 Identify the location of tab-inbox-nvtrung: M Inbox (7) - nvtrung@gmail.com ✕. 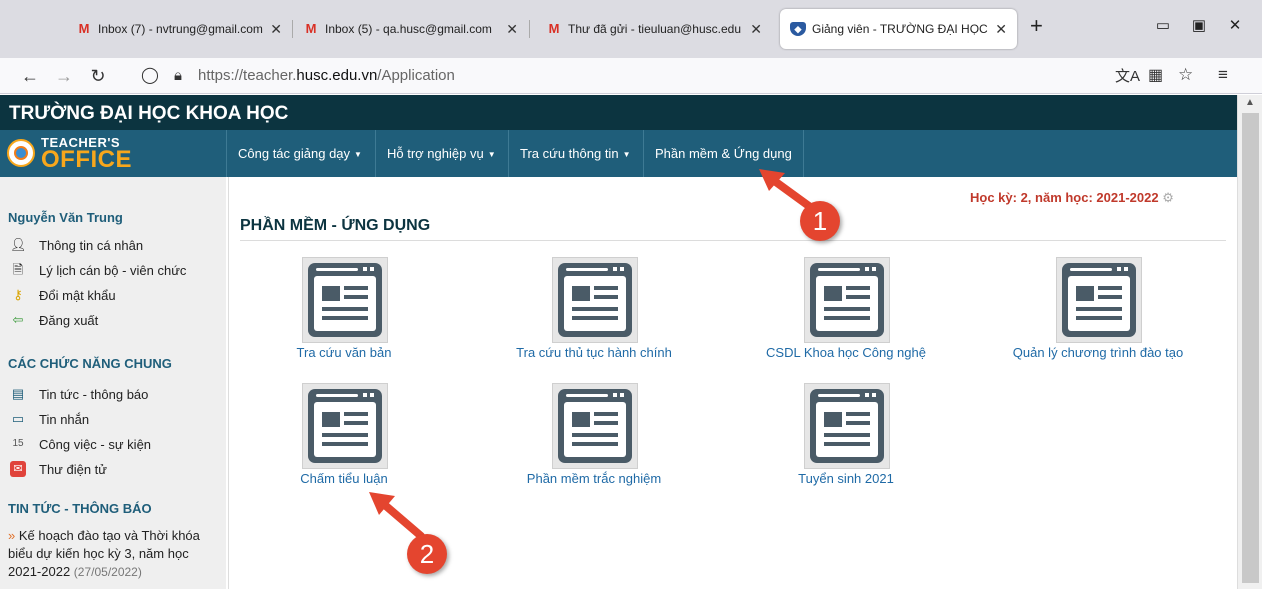
(179, 29).